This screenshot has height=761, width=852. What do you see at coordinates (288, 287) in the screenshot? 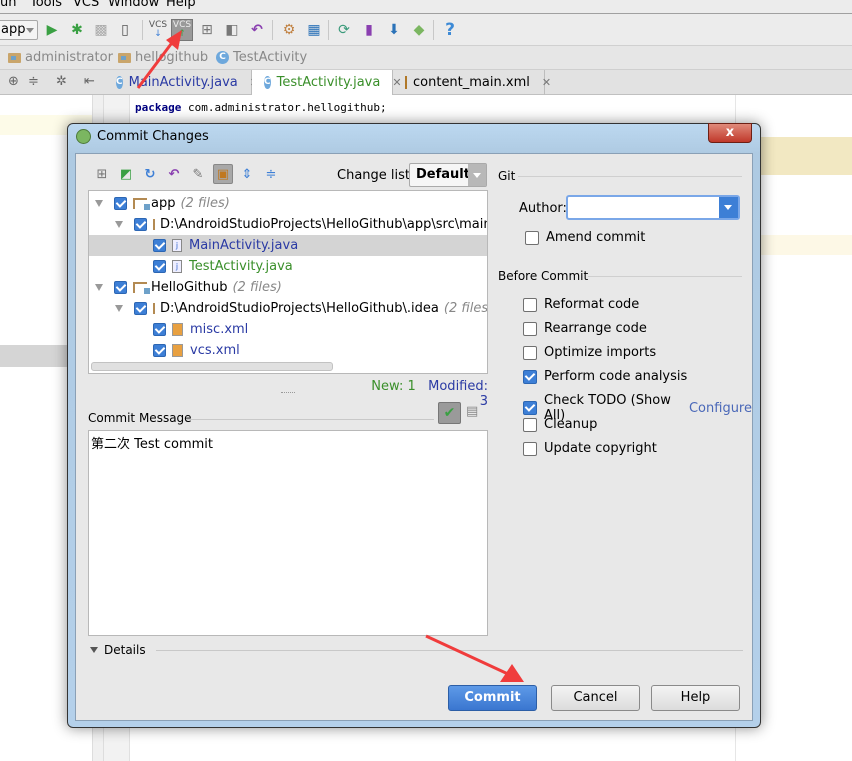
I see `tree-row-hellogithub: HelloGithub (2 files)` at bounding box center [288, 287].